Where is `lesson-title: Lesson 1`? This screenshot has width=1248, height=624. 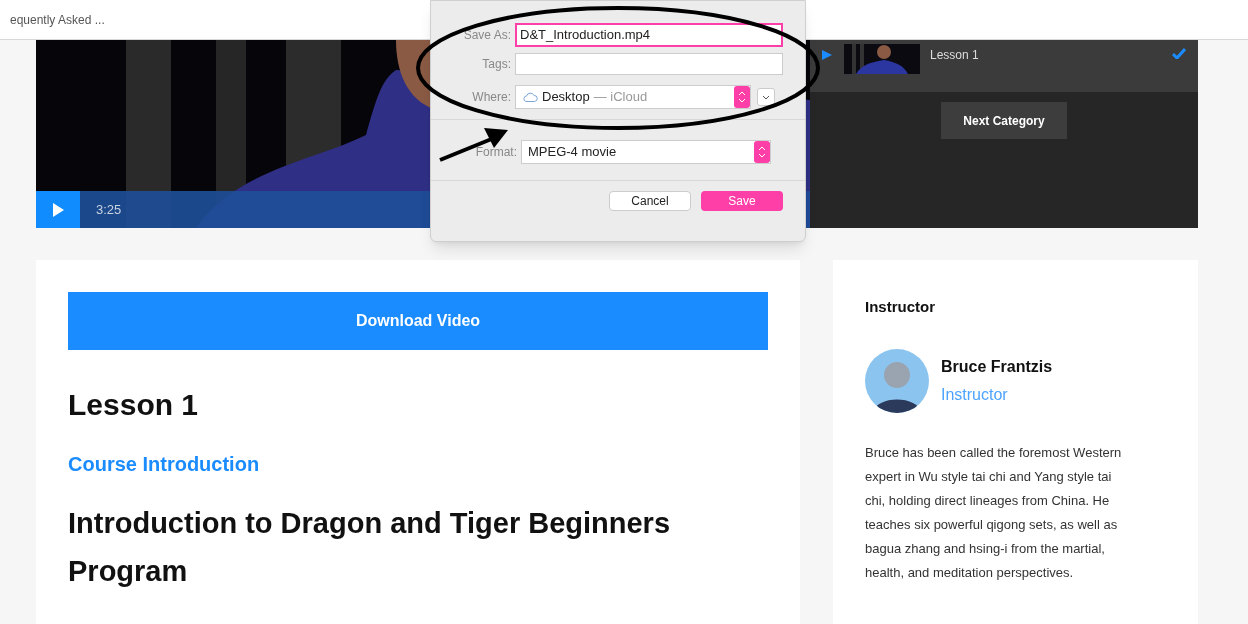 lesson-title: Lesson 1 is located at coordinates (954, 55).